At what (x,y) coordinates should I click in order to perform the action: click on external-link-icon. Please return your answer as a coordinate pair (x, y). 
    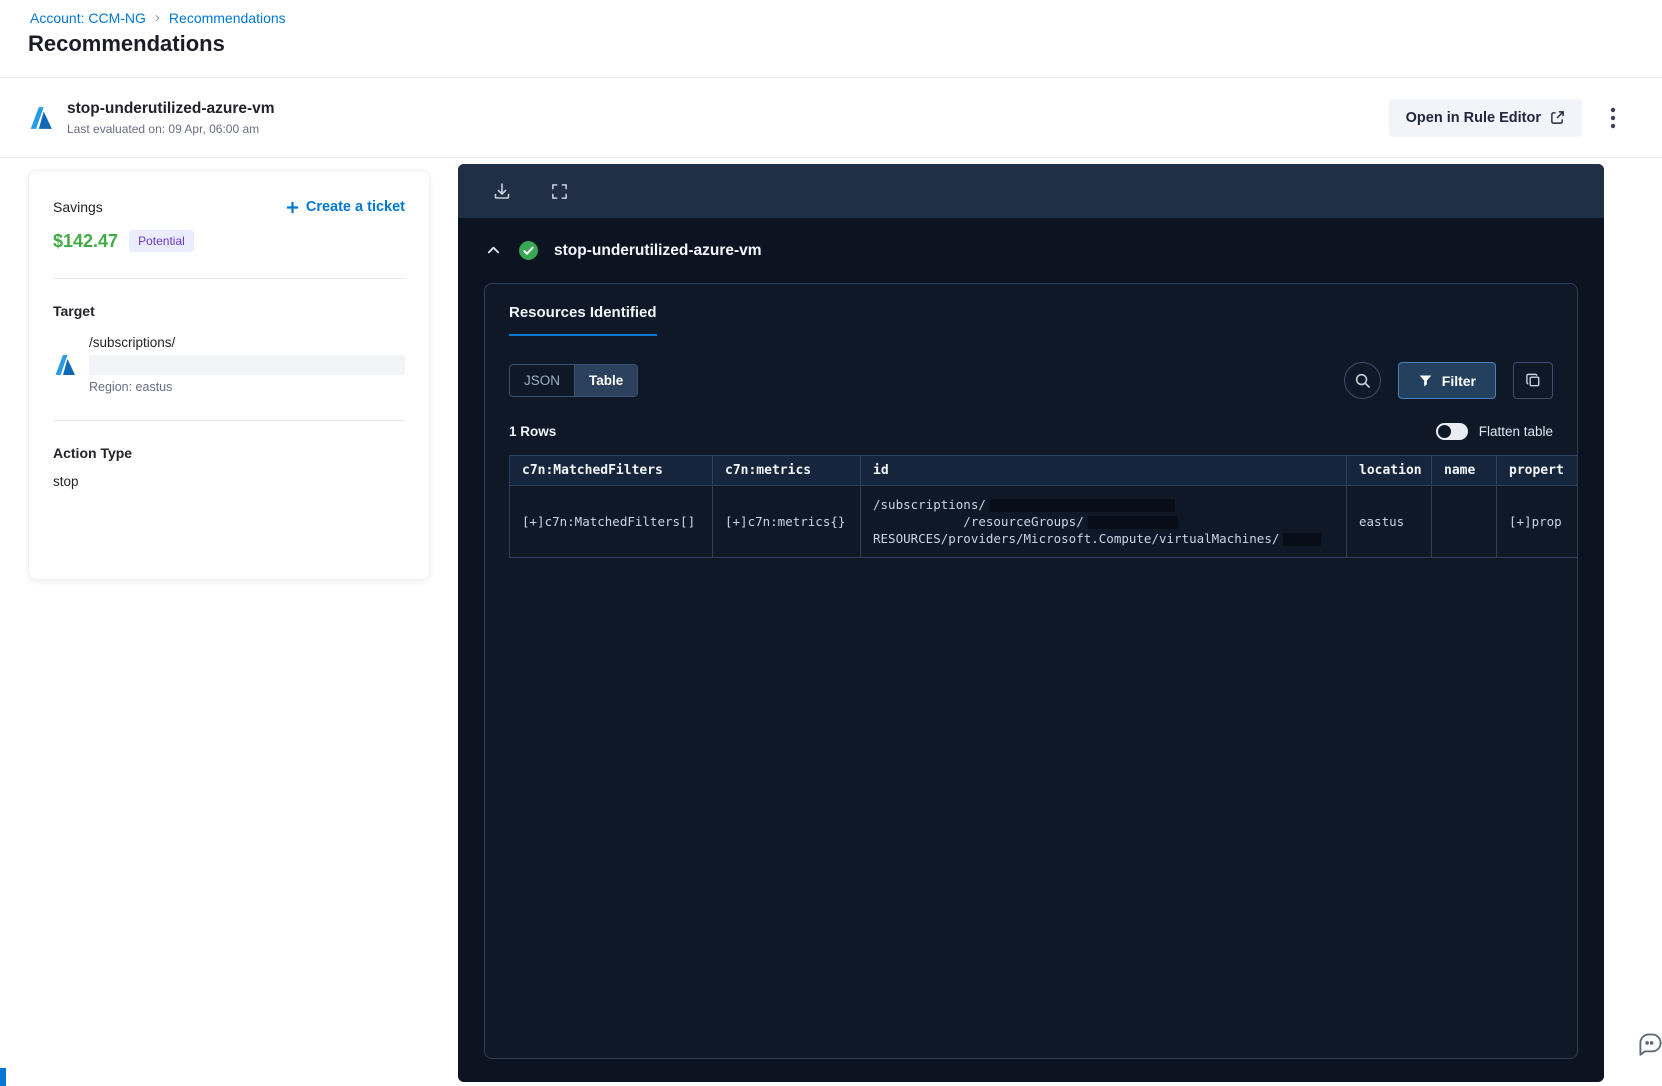
    Looking at the image, I should click on (1557, 117).